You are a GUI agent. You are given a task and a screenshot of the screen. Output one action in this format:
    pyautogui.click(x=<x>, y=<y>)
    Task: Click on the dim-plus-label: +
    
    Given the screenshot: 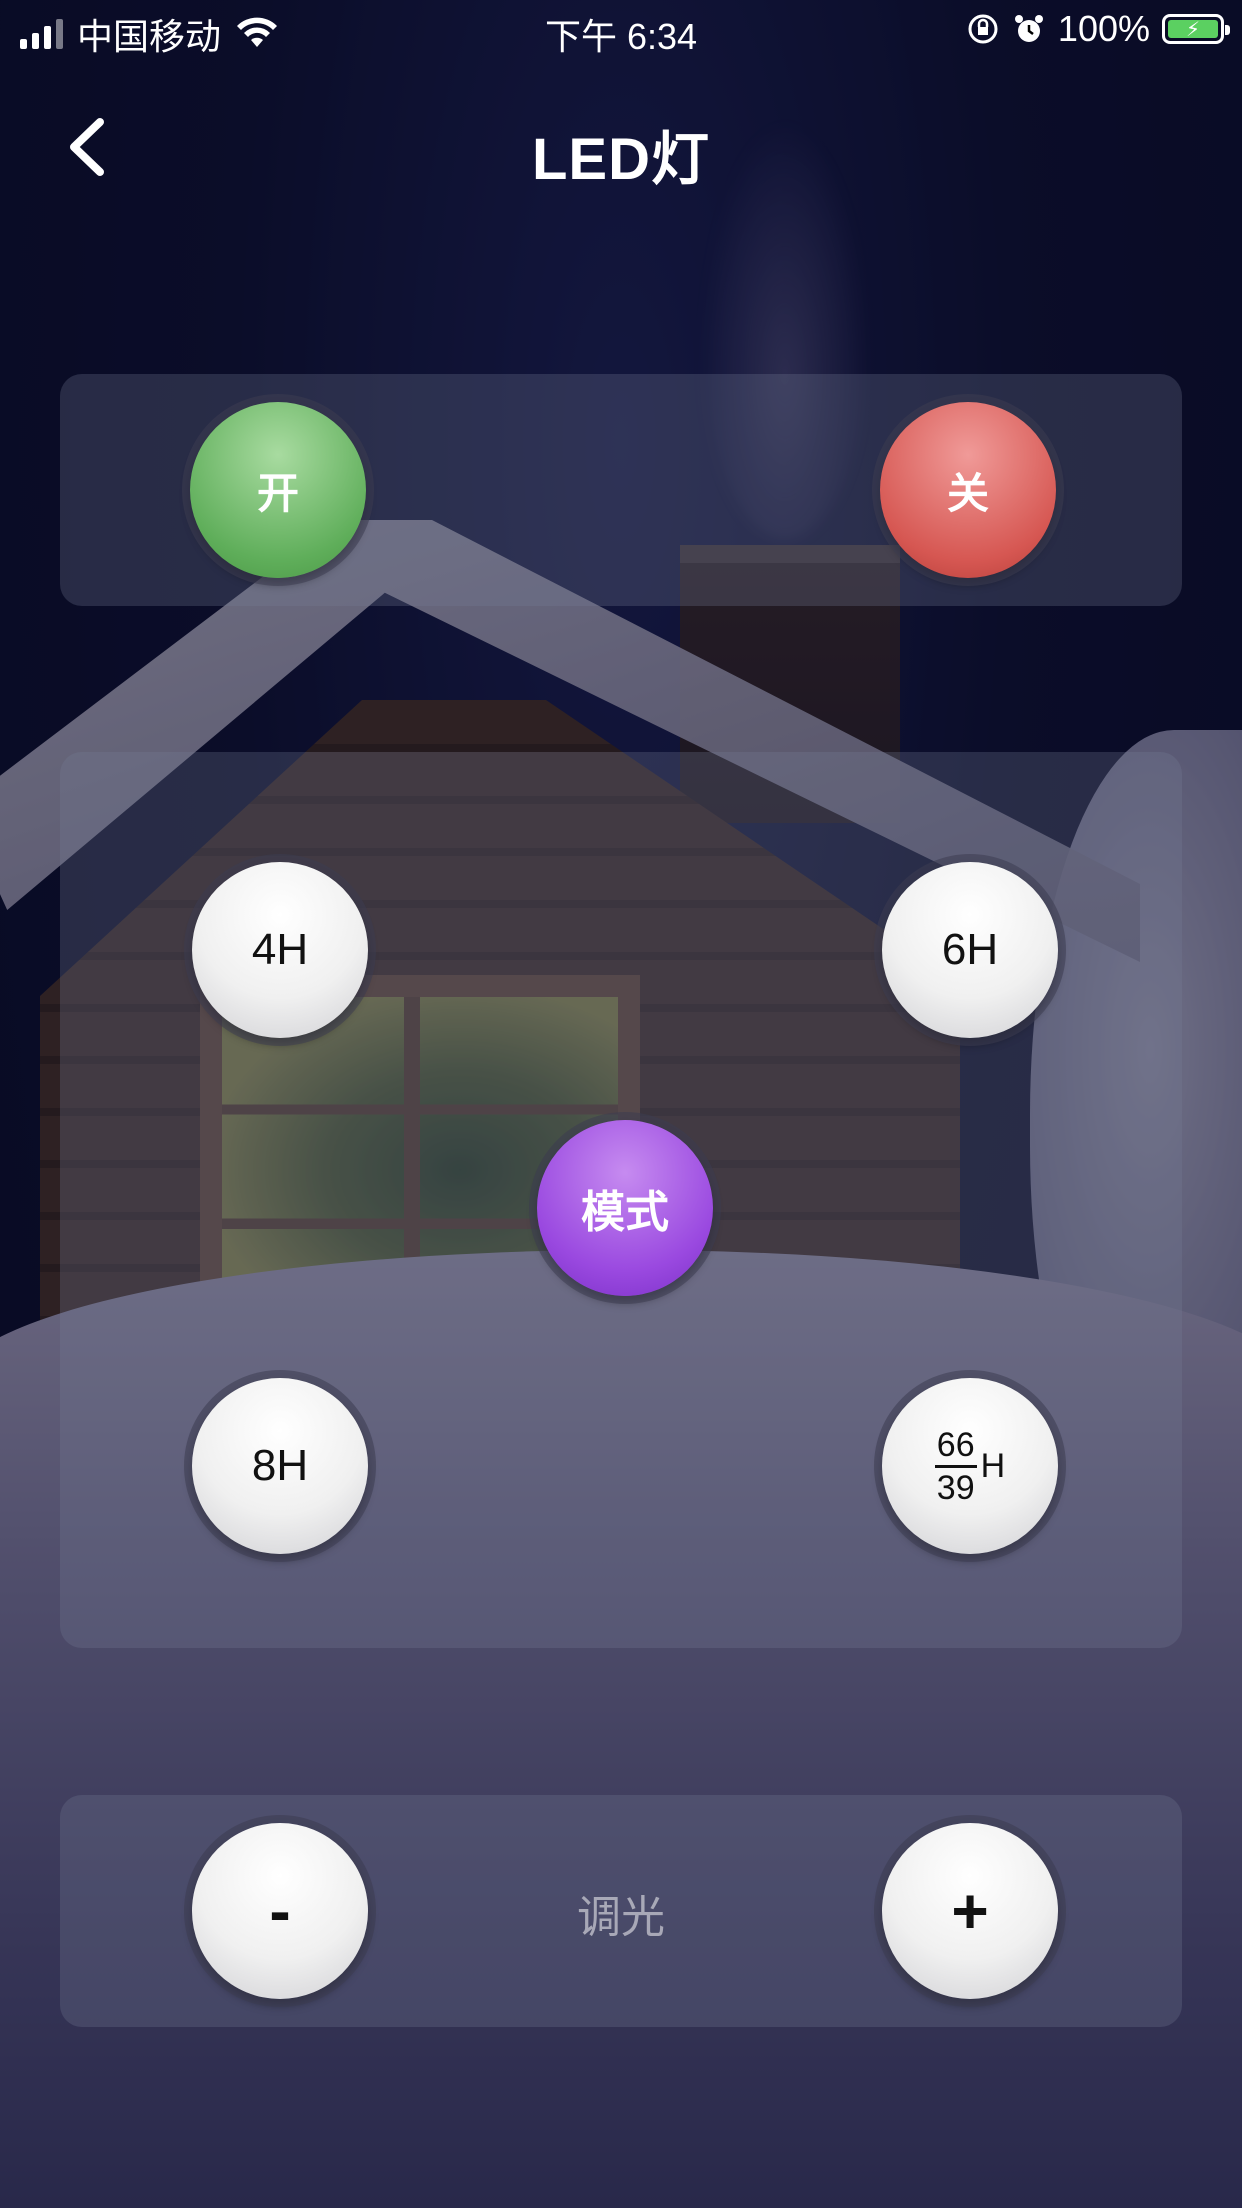 What is the action you would take?
    pyautogui.click(x=970, y=1911)
    